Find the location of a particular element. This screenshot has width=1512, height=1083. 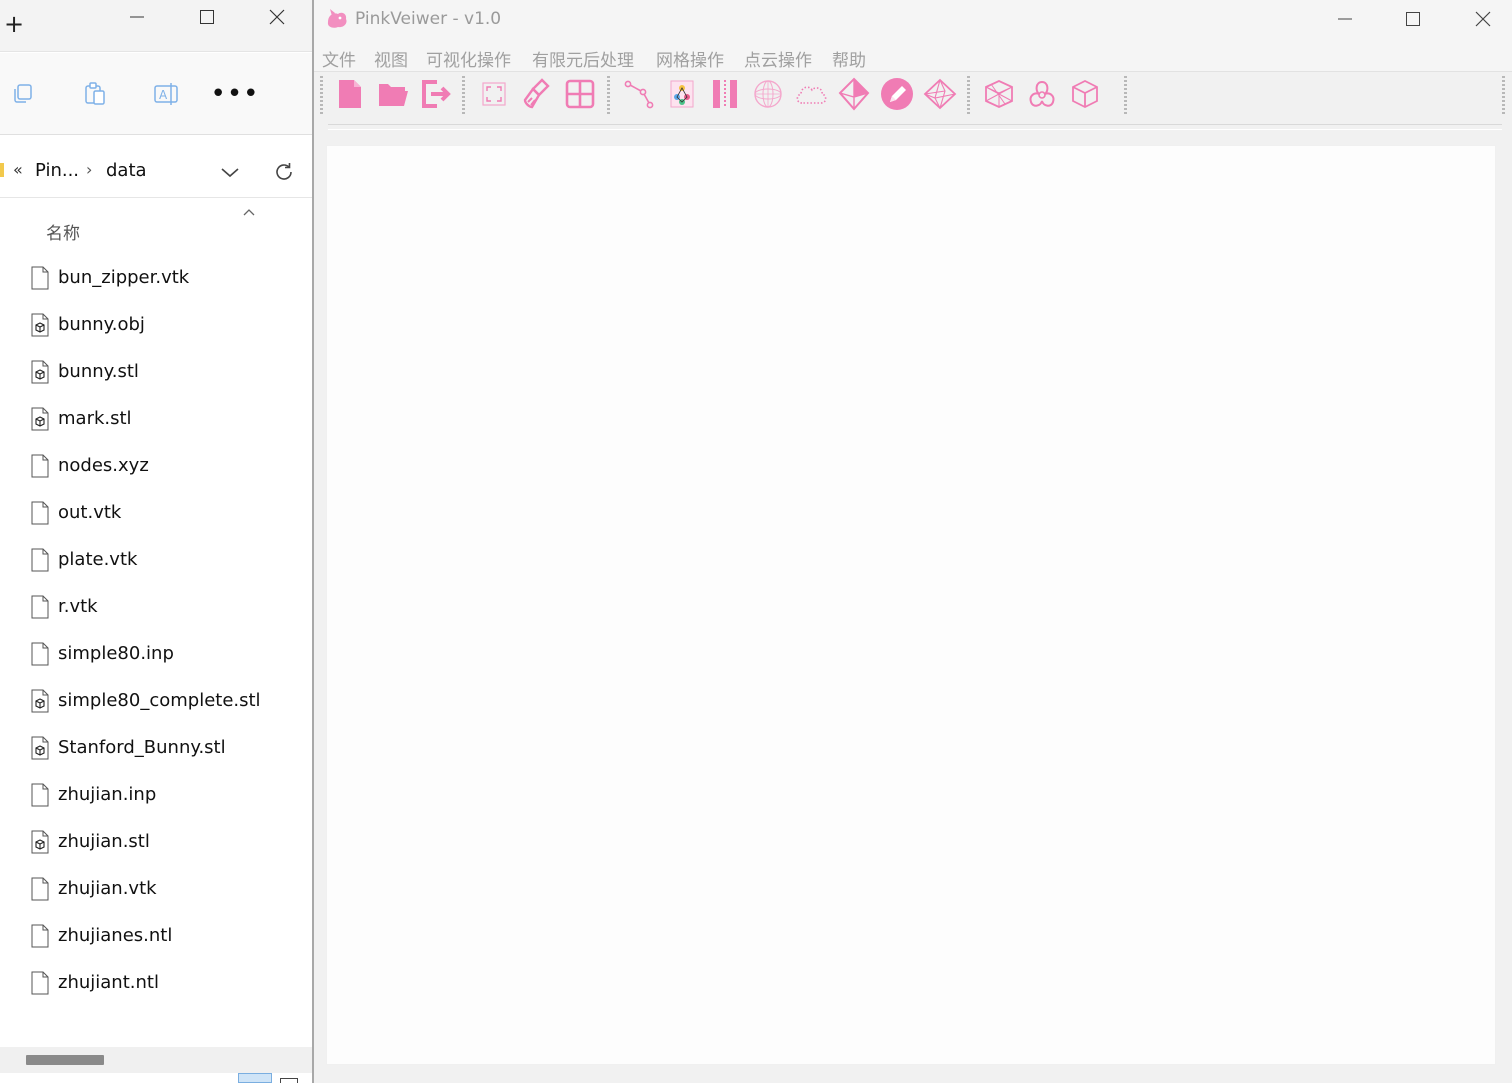

maximize-button is located at coordinates (207, 17).